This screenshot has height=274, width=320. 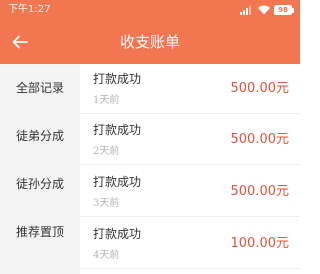 I want to click on status-time: 下午1:27, so click(x=29, y=9).